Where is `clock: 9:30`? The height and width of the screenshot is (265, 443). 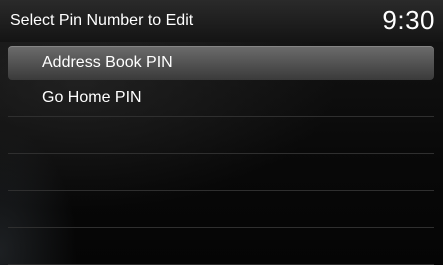 clock: 9:30 is located at coordinates (408, 20).